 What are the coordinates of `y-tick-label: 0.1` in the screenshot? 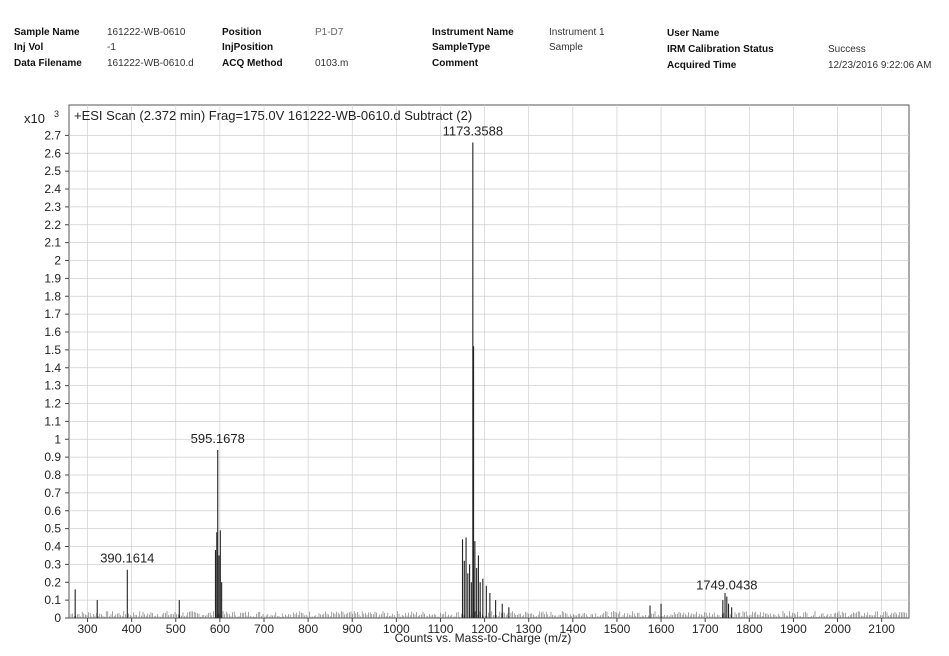 It's located at (52, 600).